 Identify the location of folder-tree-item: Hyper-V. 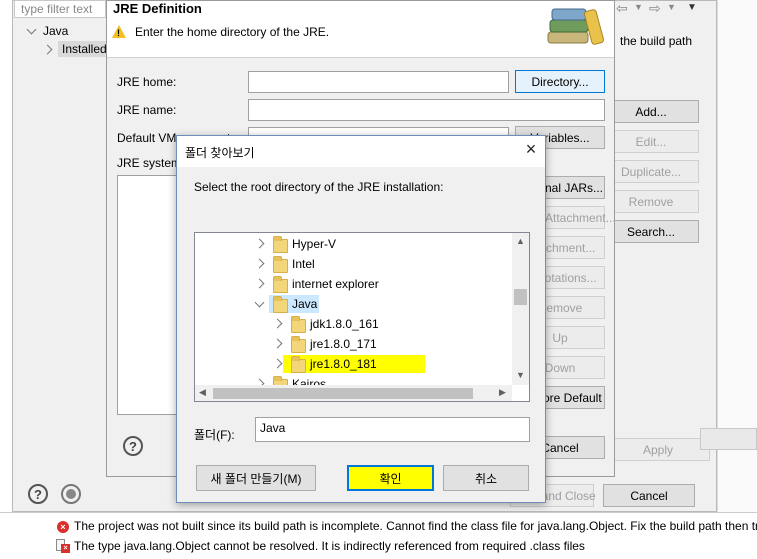
(354, 244).